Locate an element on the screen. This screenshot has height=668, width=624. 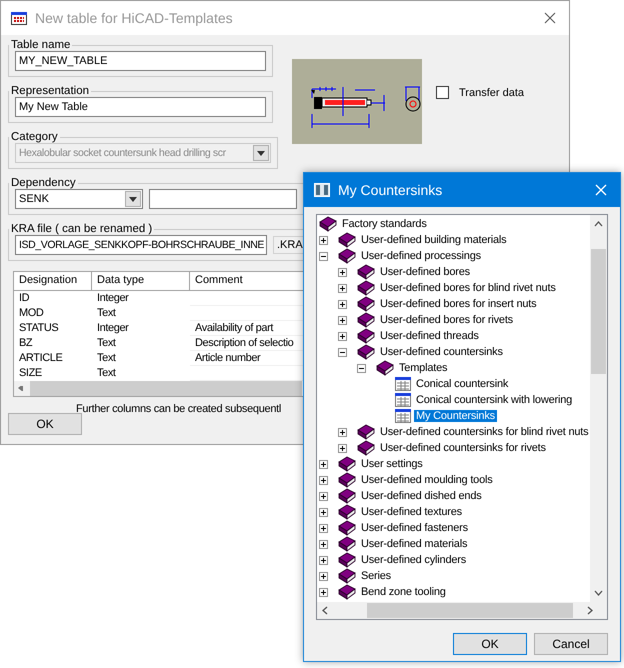
column-header: Data type is located at coordinates (141, 281).